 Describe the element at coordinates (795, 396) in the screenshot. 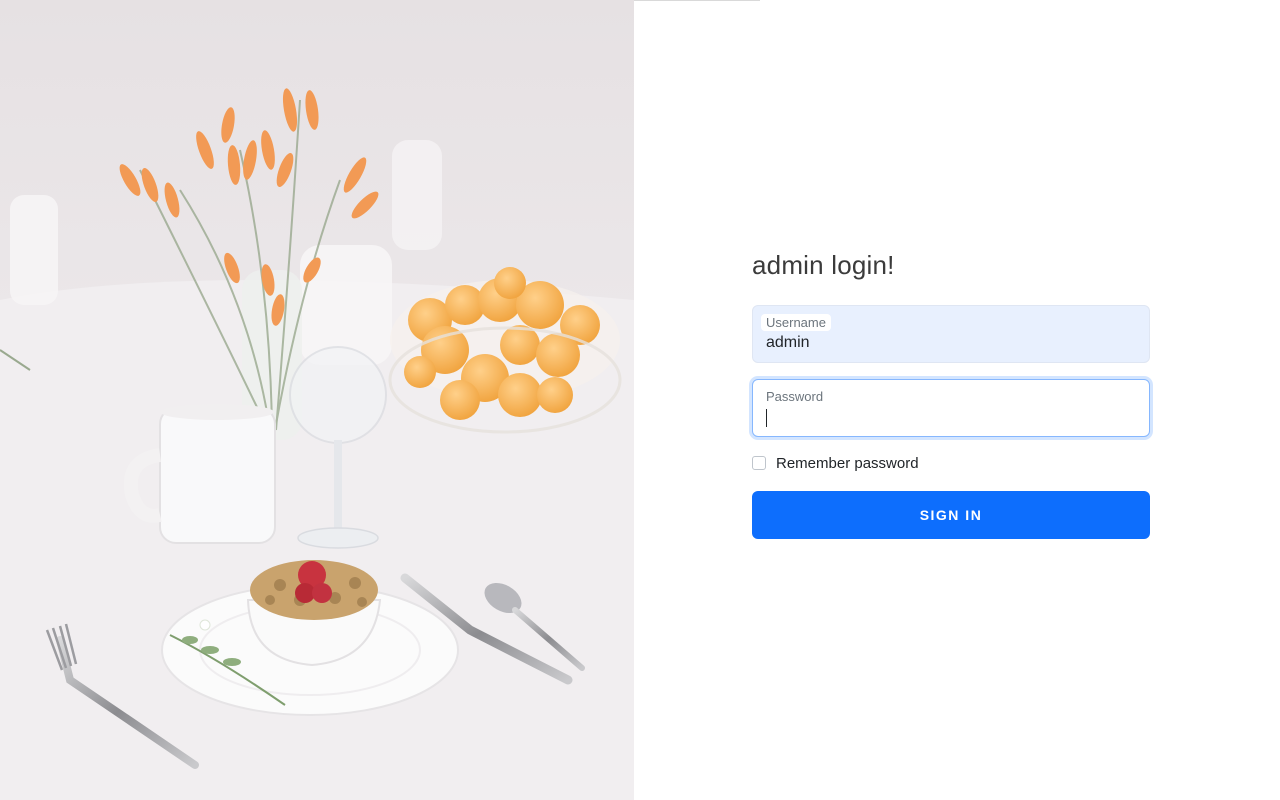

I see `password-label: Password` at that location.